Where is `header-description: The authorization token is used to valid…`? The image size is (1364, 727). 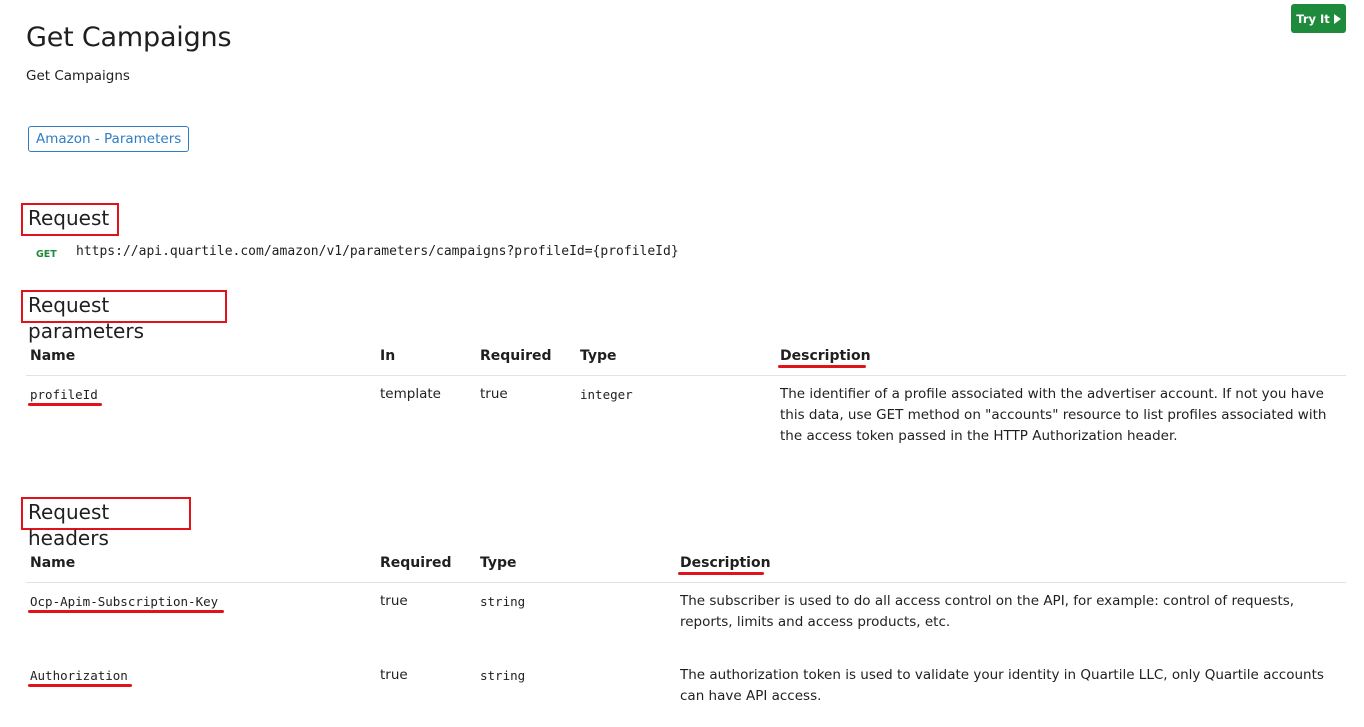
header-description: The authorization token is used to valid… is located at coordinates (1002, 685).